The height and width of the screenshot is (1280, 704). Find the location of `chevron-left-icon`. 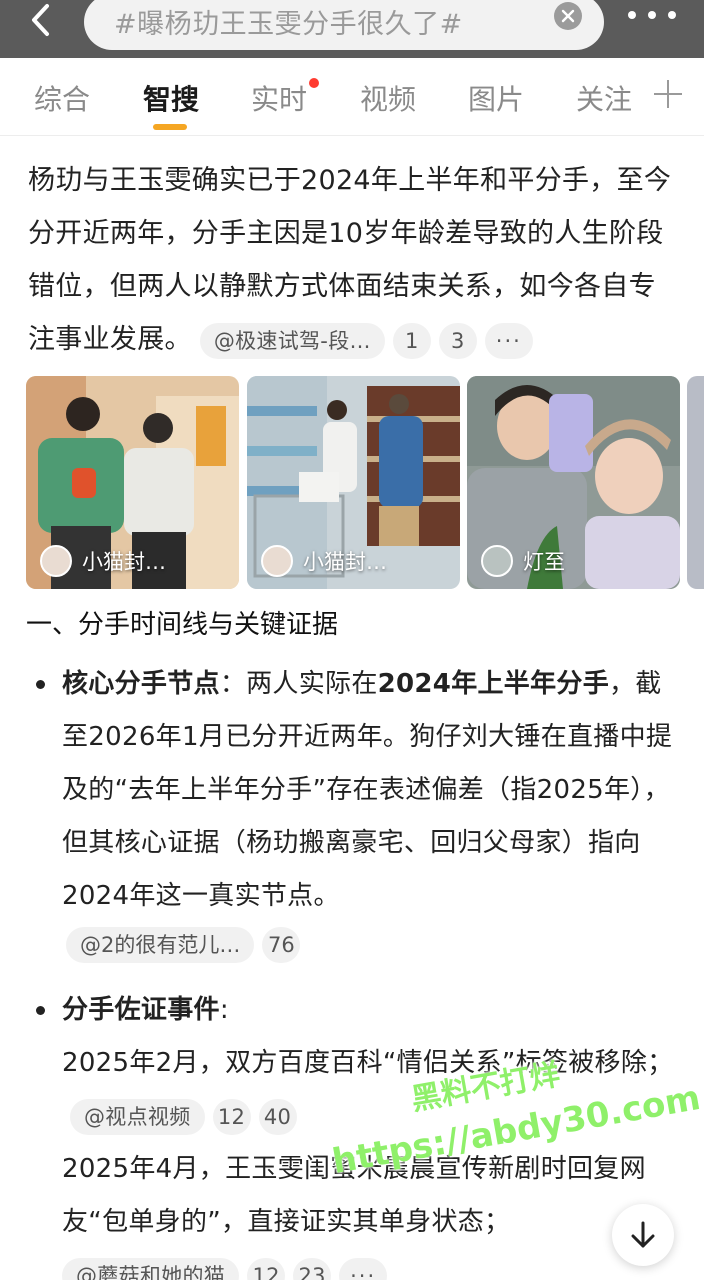

chevron-left-icon is located at coordinates (40, 20).